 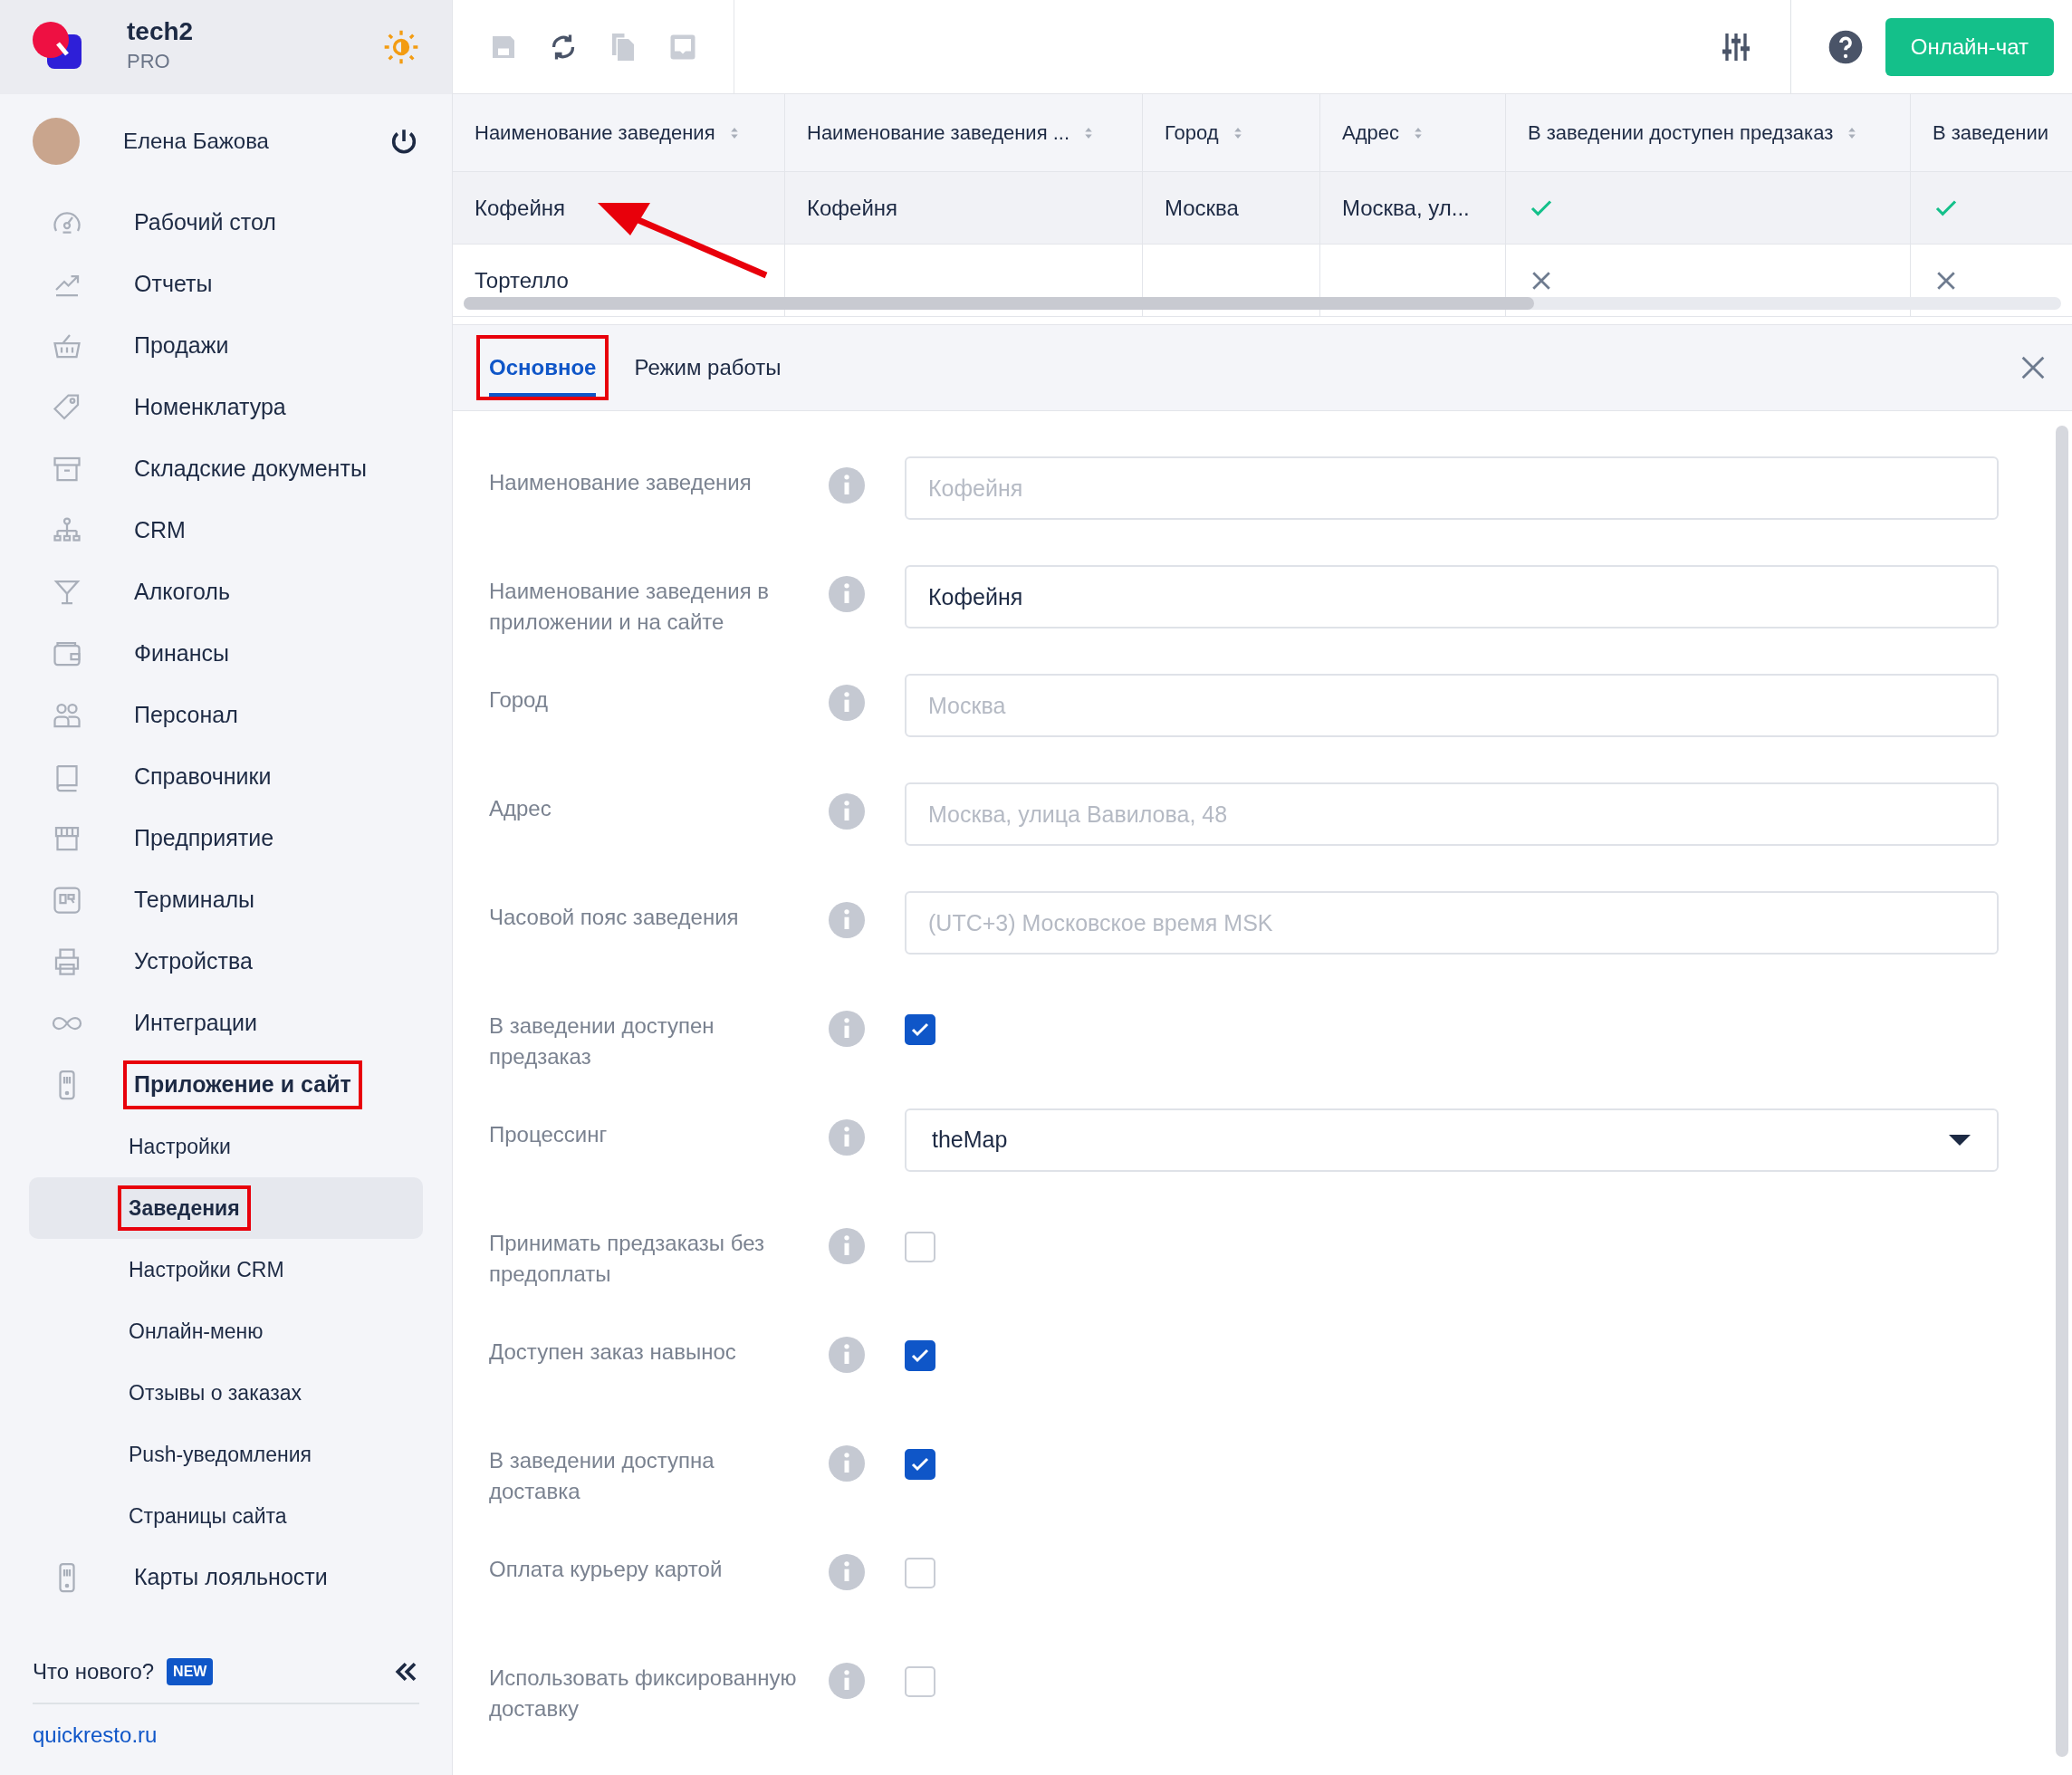 I want to click on submenu-item: Push-уведомления, so click(x=220, y=1455).